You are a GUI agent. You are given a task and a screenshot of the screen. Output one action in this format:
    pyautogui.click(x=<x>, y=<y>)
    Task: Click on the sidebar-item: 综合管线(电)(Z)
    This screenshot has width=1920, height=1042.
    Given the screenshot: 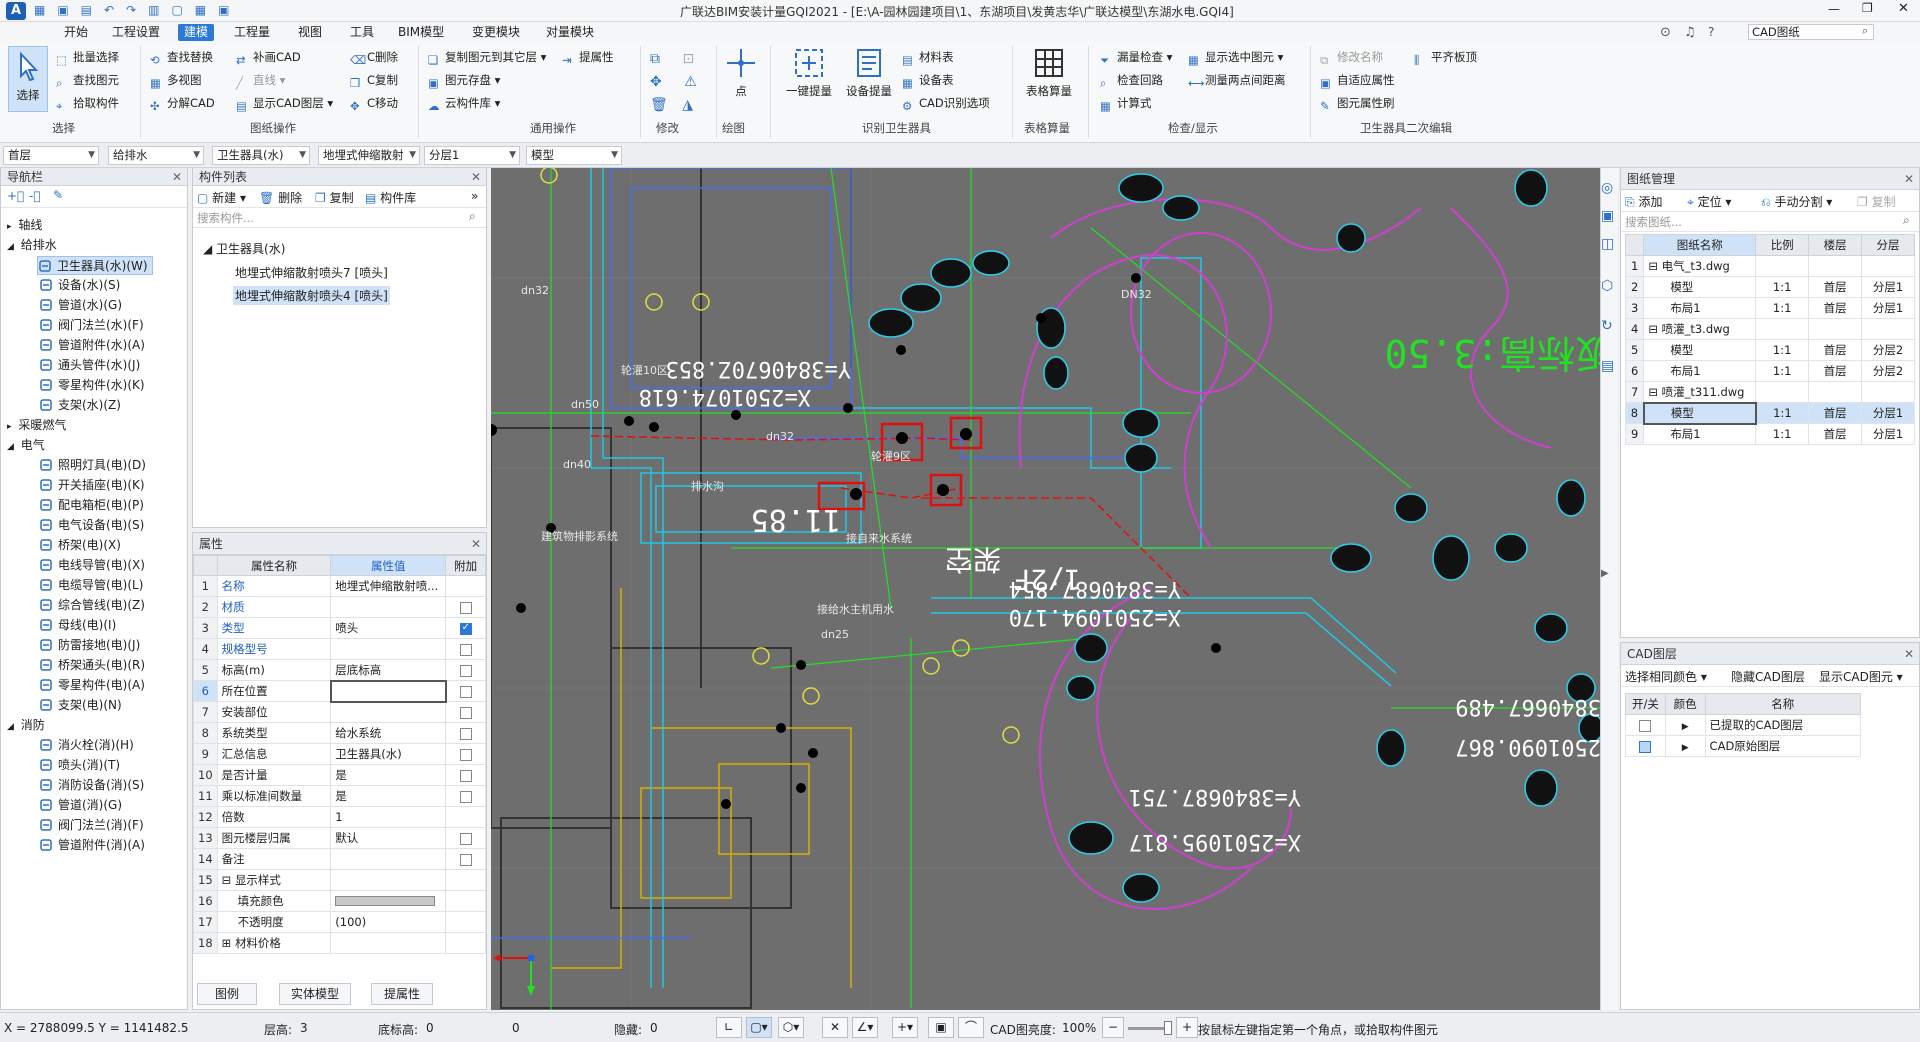 What is the action you would take?
    pyautogui.click(x=92, y=605)
    